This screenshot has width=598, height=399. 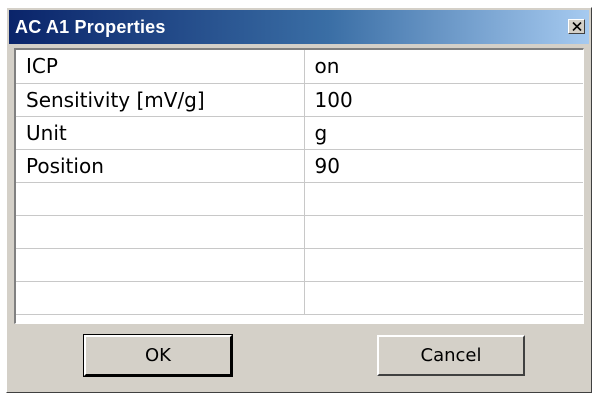 I want to click on table-row: ICP on, so click(x=299, y=67).